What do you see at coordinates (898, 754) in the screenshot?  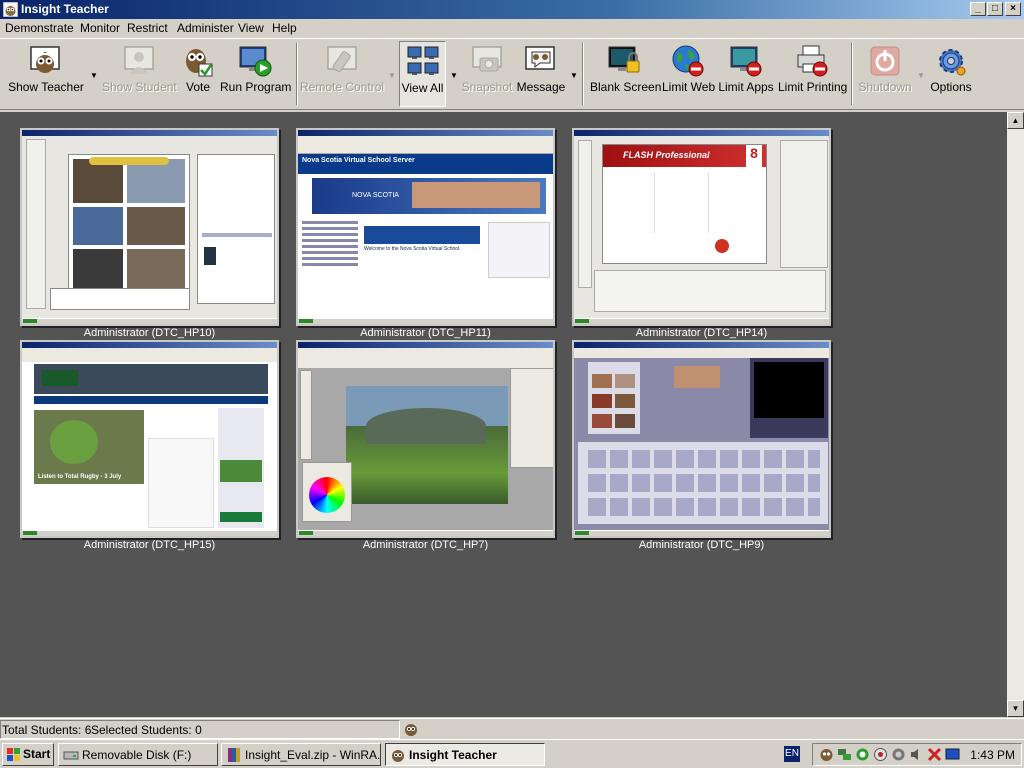 I see `security-icon` at bounding box center [898, 754].